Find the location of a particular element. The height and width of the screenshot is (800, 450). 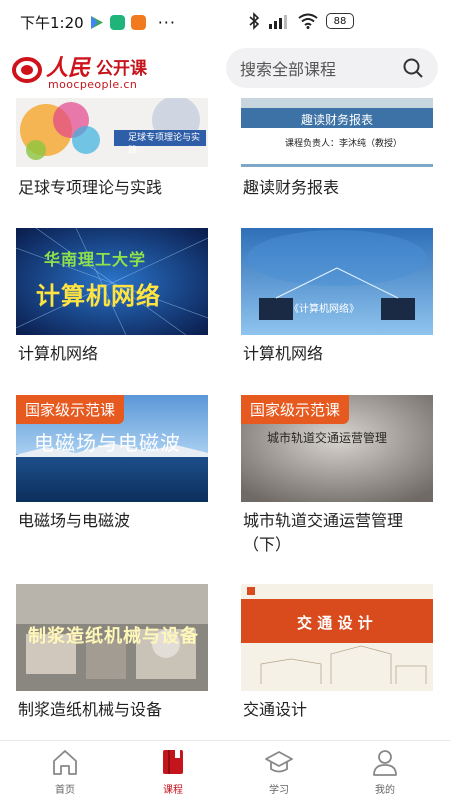

nav-study: 学习 is located at coordinates (279, 773).